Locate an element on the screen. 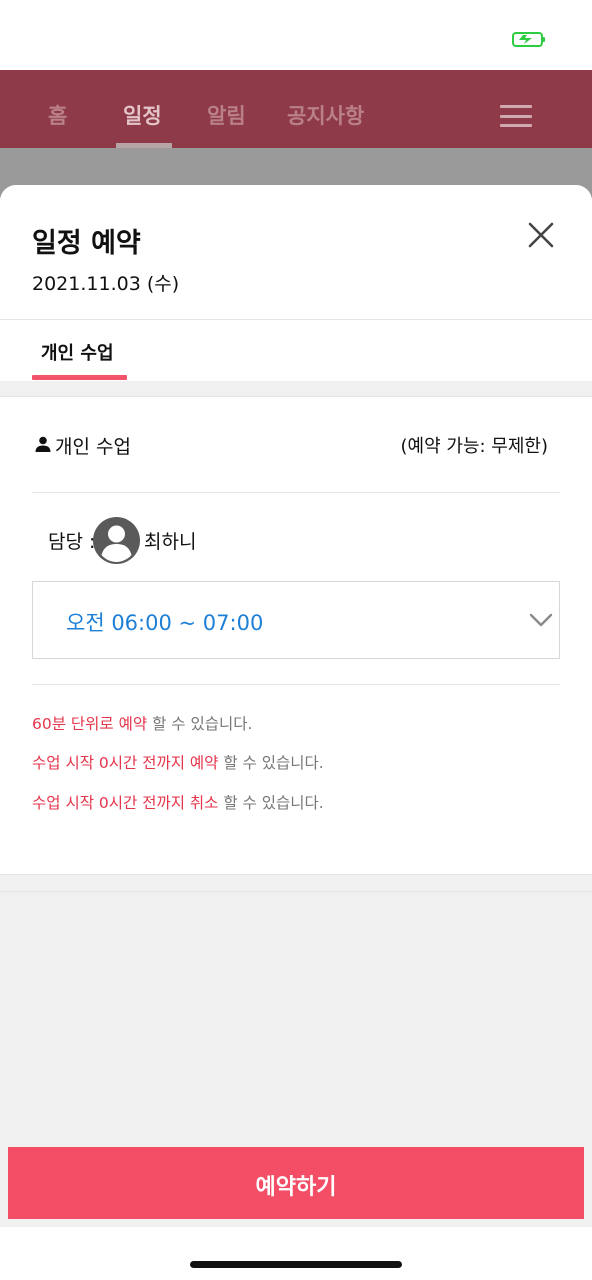 The image size is (592, 1280). notice-booking-deadline: 수업 시작 0시간 전까지 예약 할 수 있습니다. is located at coordinates (178, 762).